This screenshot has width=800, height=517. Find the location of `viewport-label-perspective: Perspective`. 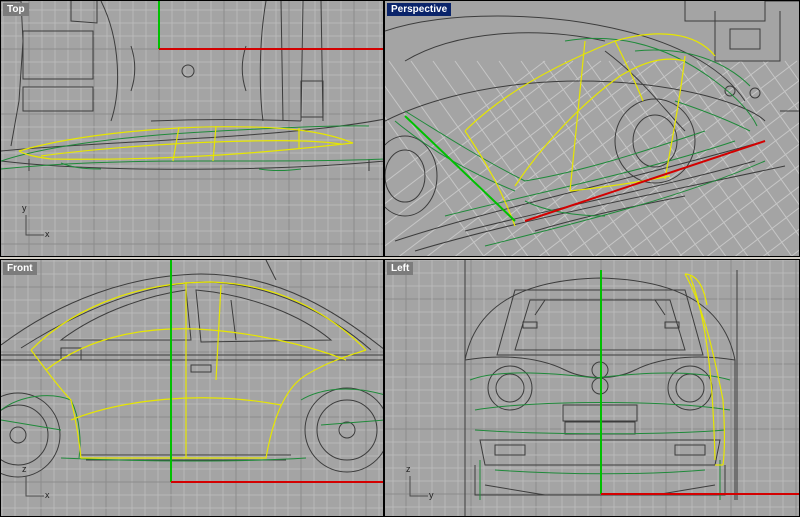

viewport-label-perspective: Perspective is located at coordinates (419, 9).